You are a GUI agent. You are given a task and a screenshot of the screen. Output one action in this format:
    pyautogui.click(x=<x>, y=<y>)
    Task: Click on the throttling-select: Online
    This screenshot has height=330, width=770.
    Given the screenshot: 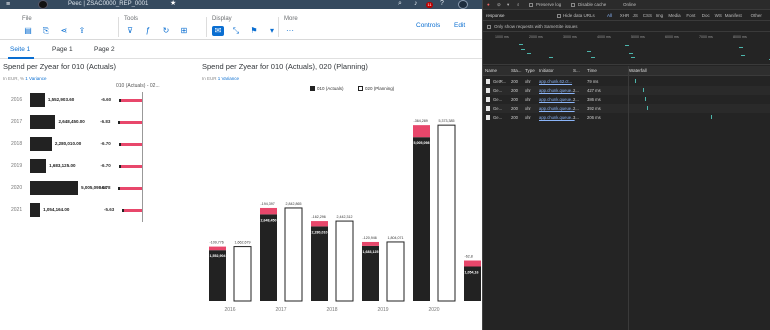 What is the action you would take?
    pyautogui.click(x=629, y=4)
    